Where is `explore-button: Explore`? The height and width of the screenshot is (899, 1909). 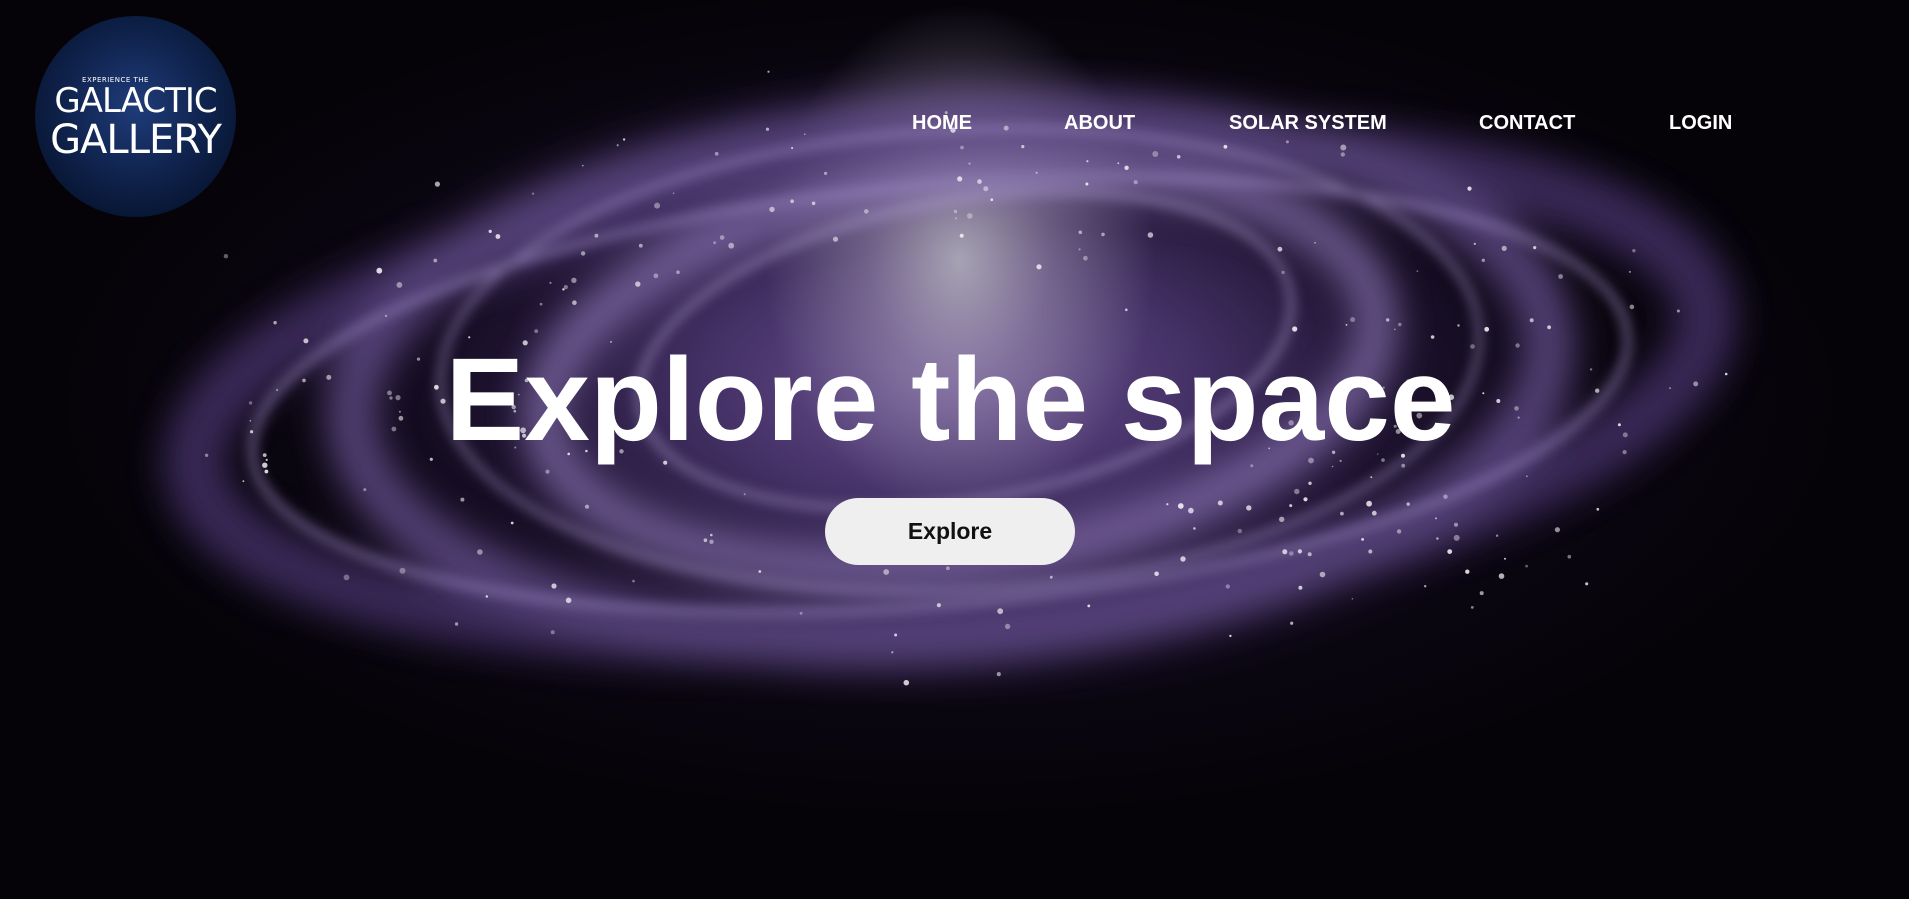 explore-button: Explore is located at coordinates (950, 531).